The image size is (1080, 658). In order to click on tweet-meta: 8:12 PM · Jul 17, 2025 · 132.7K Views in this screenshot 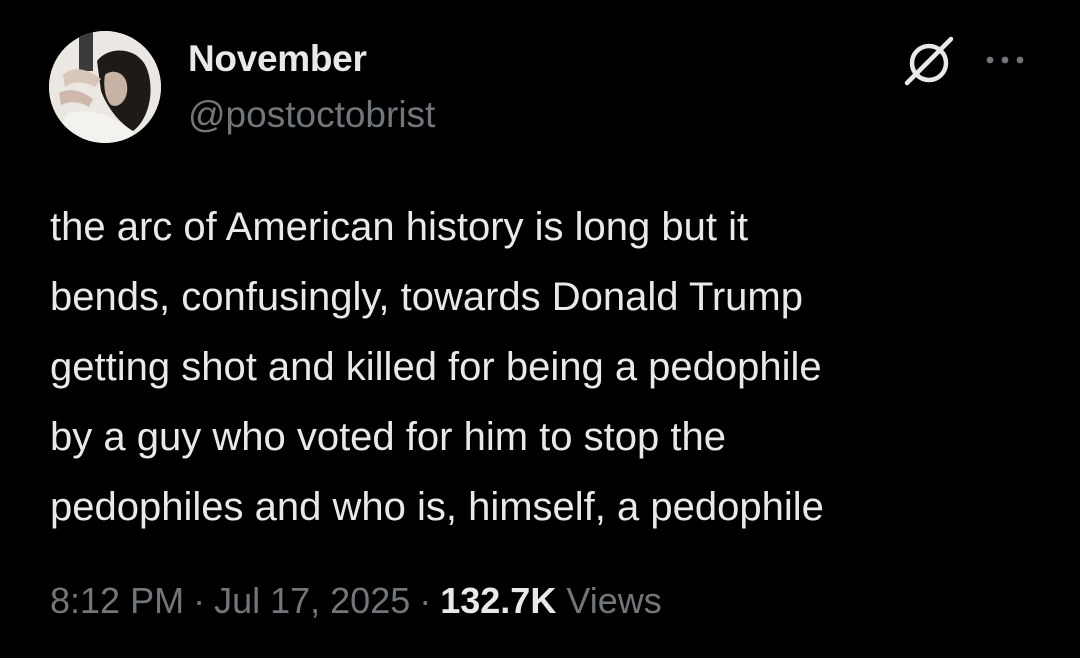, I will do `click(356, 601)`.